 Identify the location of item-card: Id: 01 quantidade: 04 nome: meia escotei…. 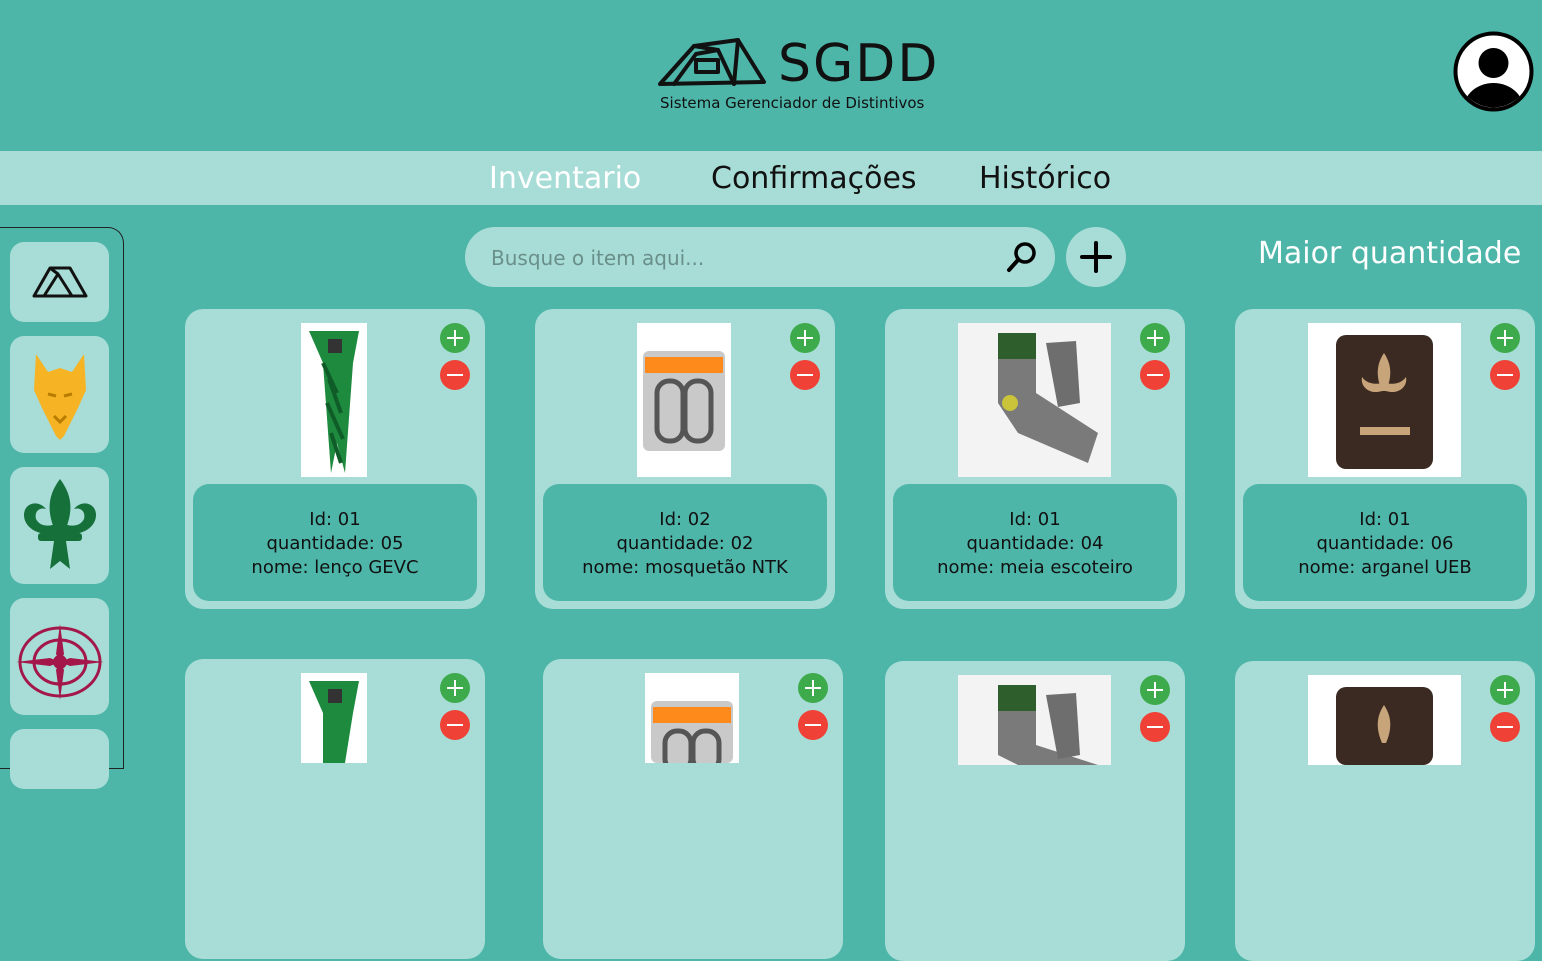
(1035, 459).